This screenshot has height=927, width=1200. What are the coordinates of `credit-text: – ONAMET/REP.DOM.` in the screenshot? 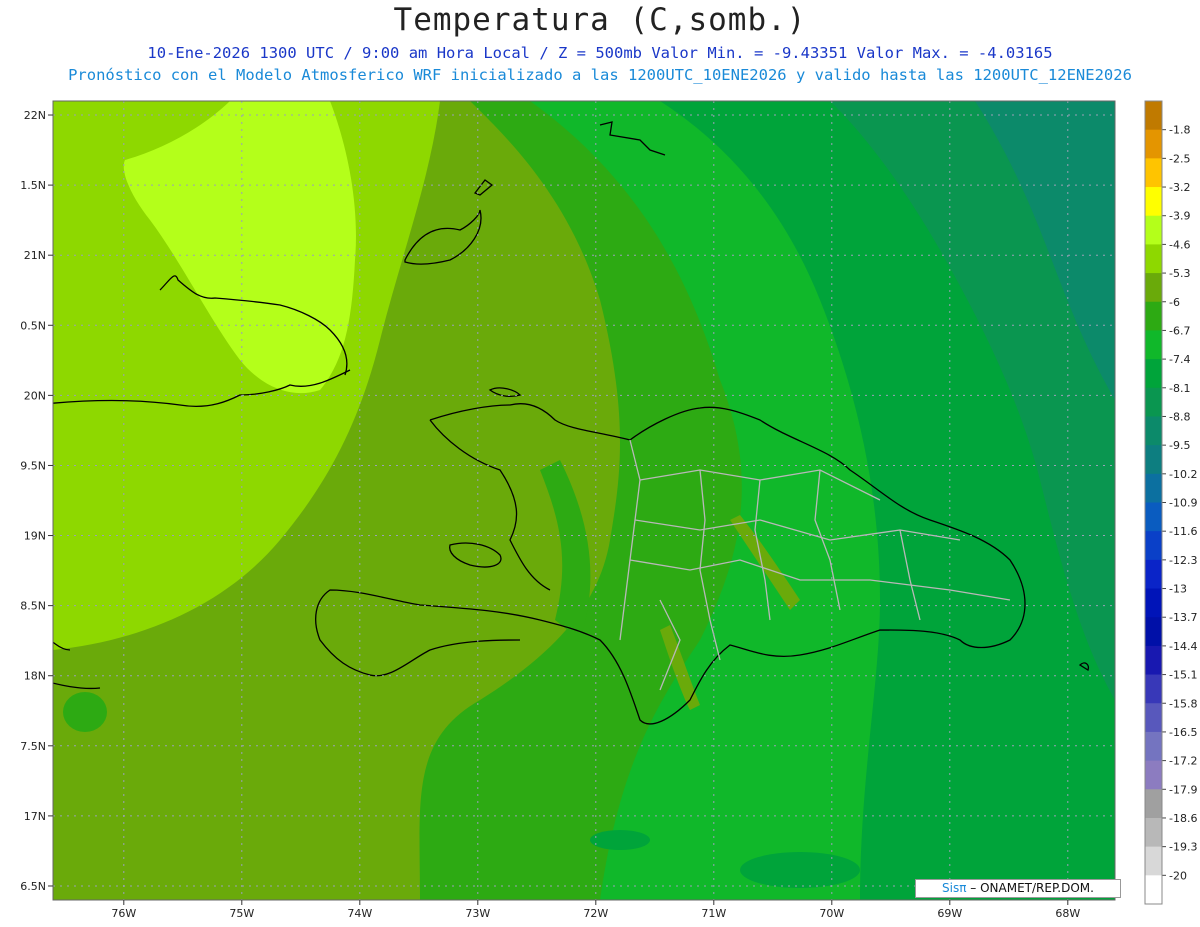 It's located at (1030, 888).